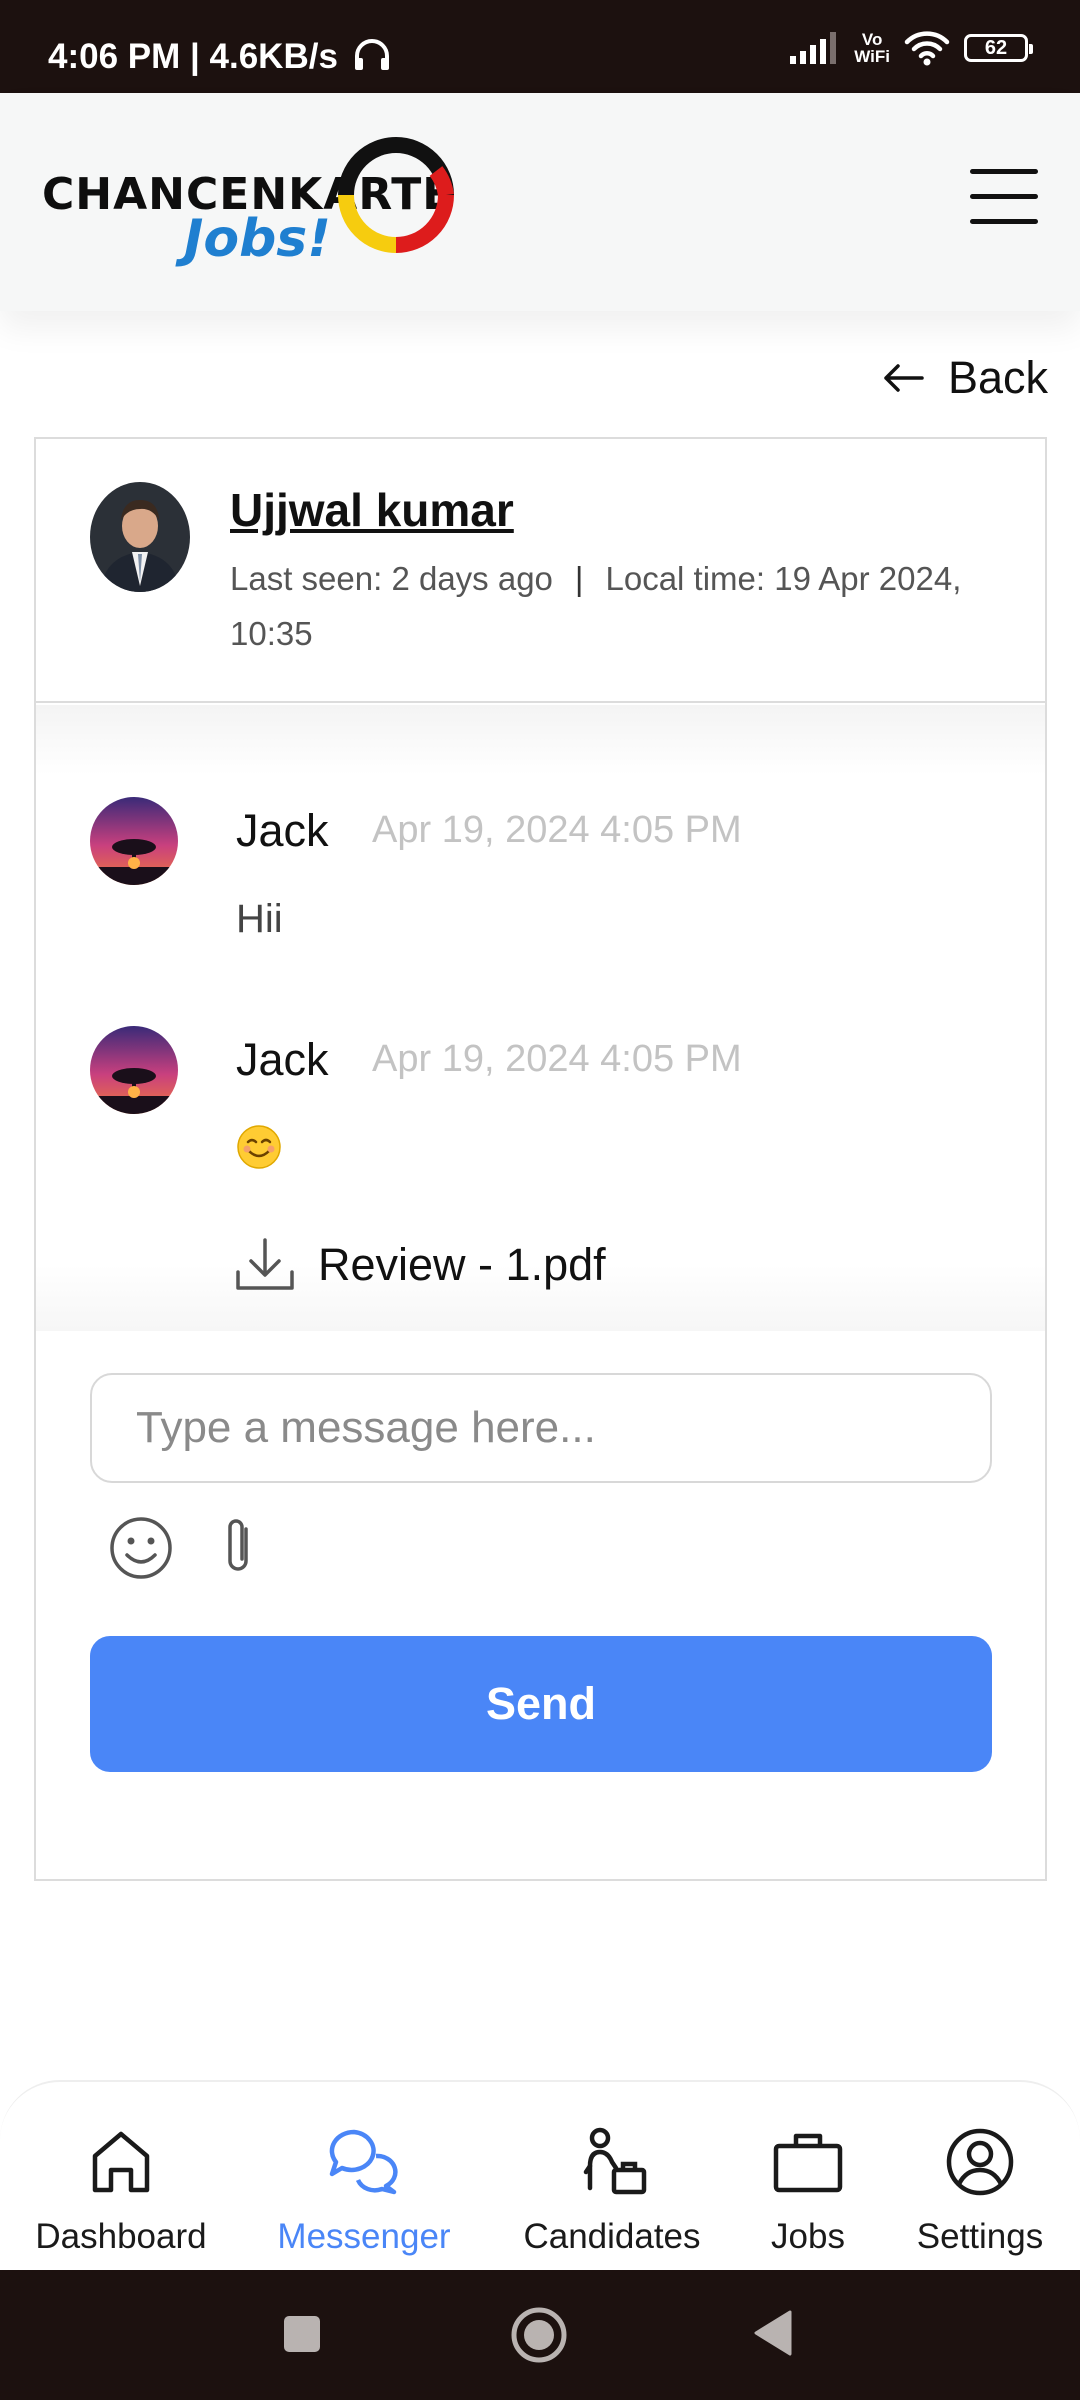  I want to click on nav-dashboard: Dashboard, so click(121, 2192).